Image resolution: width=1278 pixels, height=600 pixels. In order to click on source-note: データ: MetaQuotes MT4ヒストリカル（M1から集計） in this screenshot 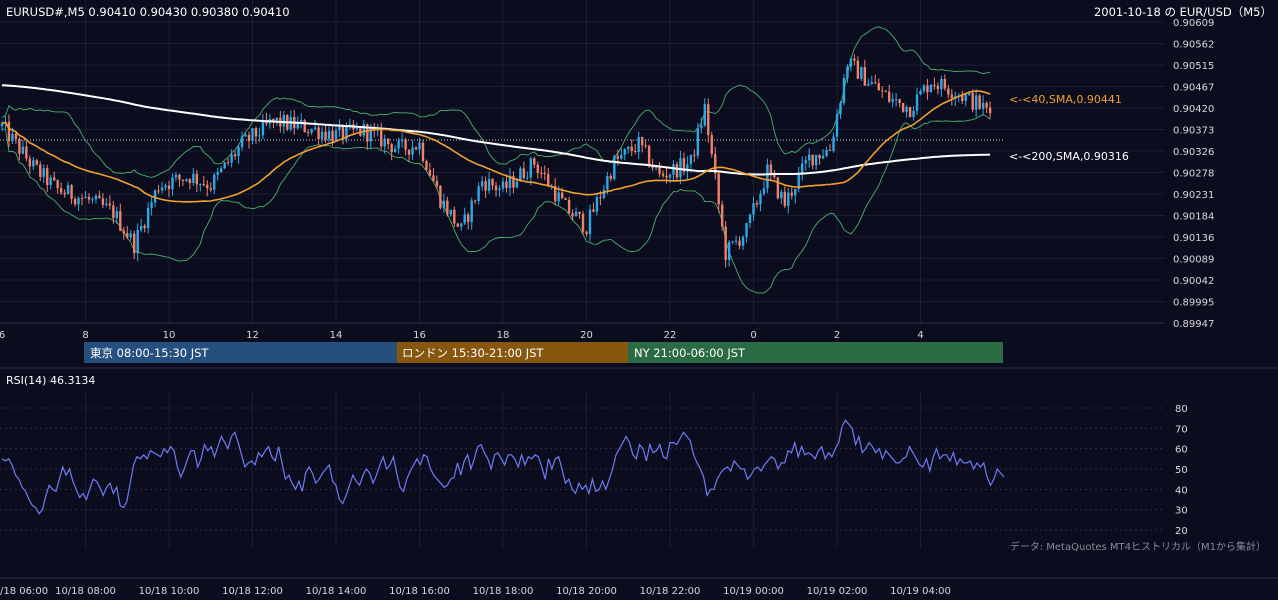, I will do `click(1138, 546)`.